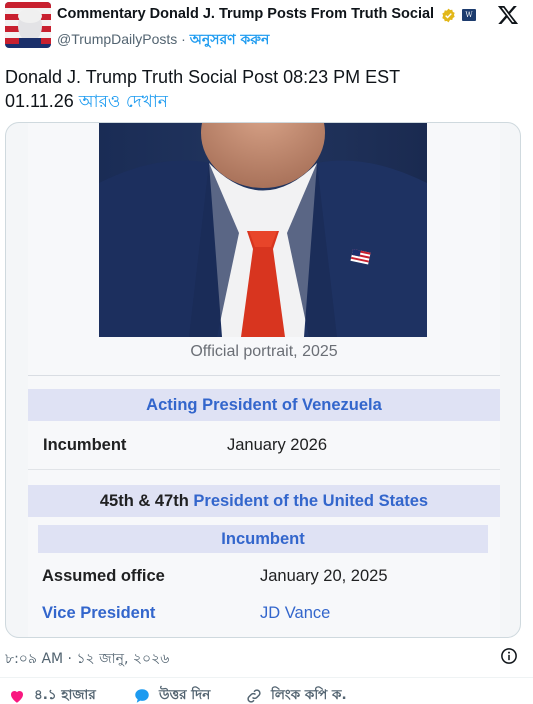  Describe the element at coordinates (185, 695) in the screenshot. I see `reply-label: উত্তর দিন` at that location.